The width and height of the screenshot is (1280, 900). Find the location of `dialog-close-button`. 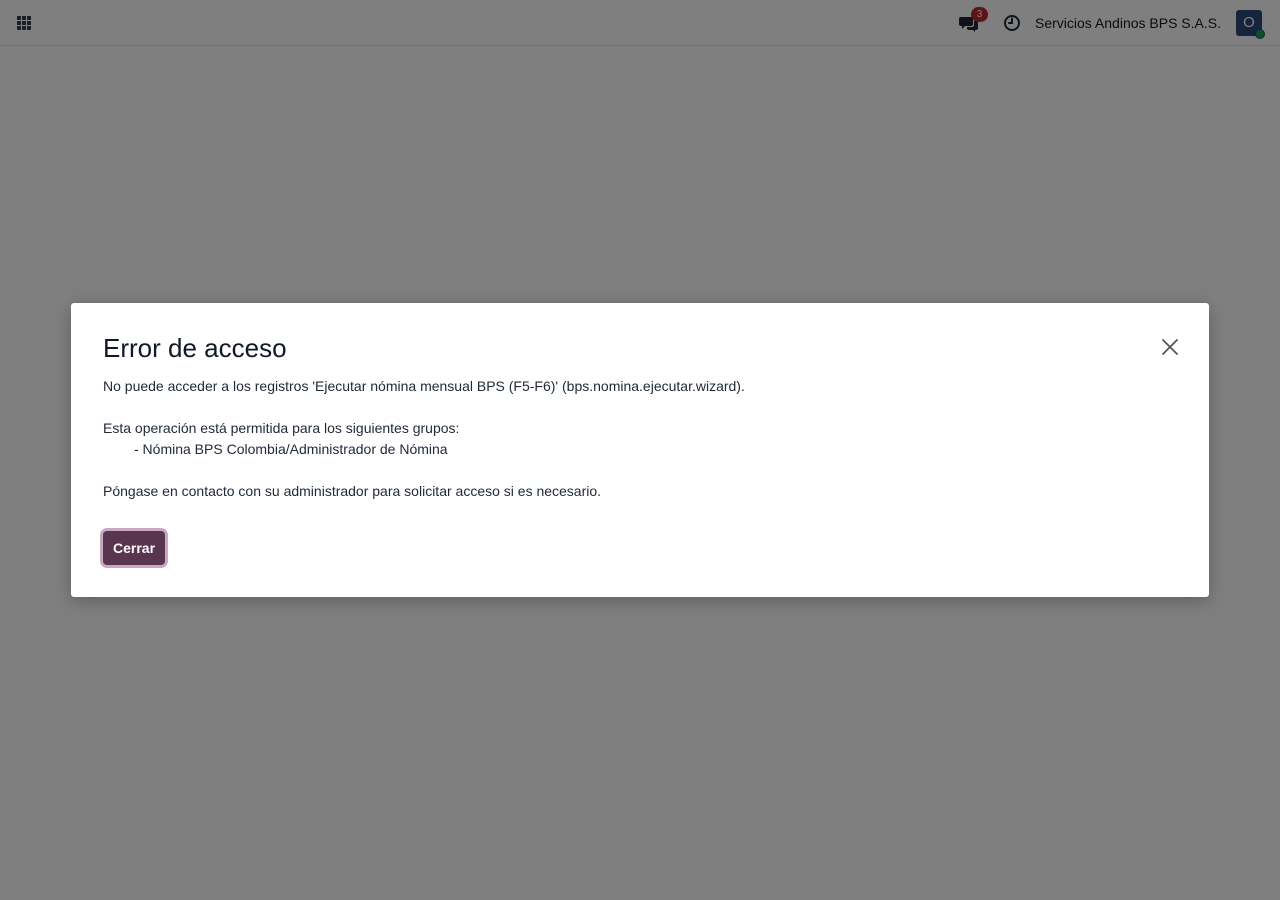

dialog-close-button is located at coordinates (1170, 347).